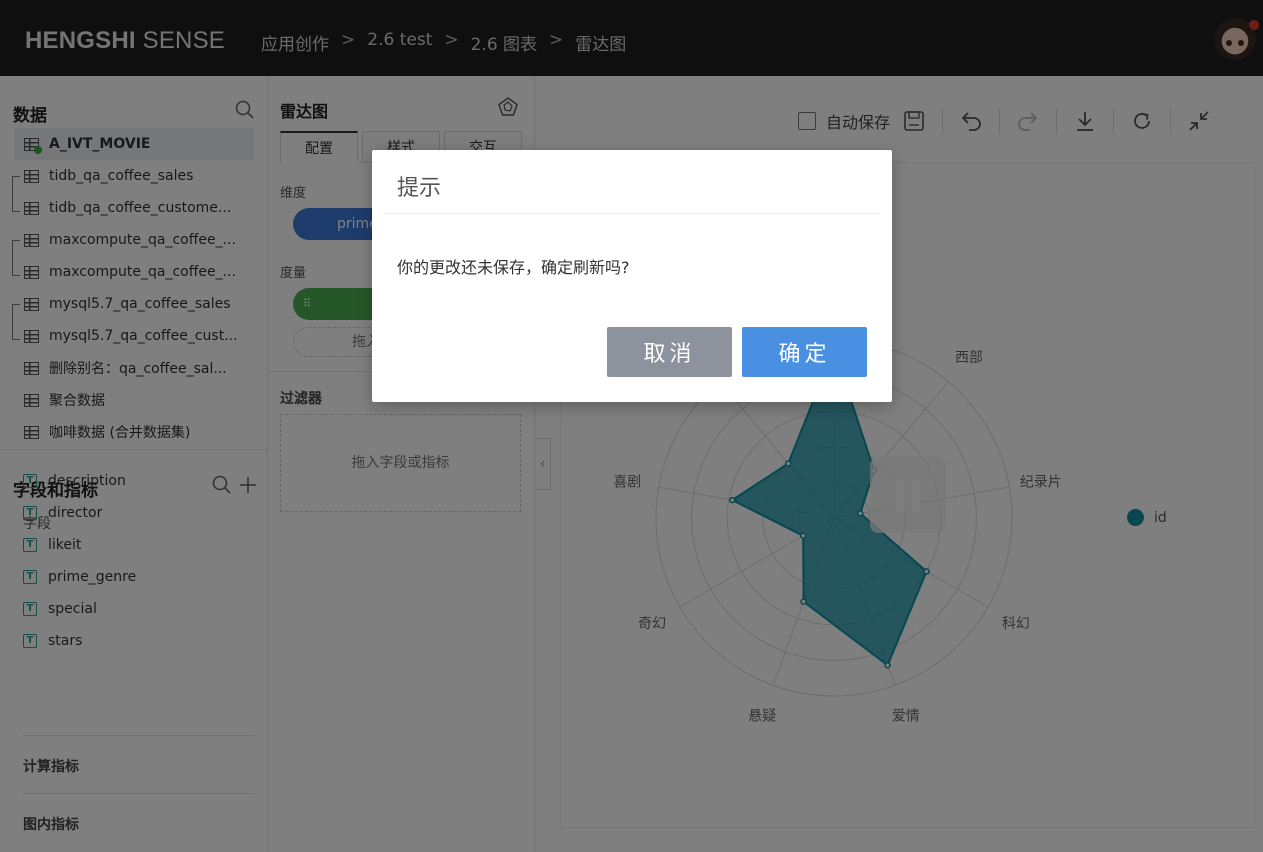 The width and height of the screenshot is (1263, 852). Describe the element at coordinates (632, 276) in the screenshot. I see `confirm-dialog: 提示 你的更改还未保存，确定刷新吗? 取消 确定` at that location.